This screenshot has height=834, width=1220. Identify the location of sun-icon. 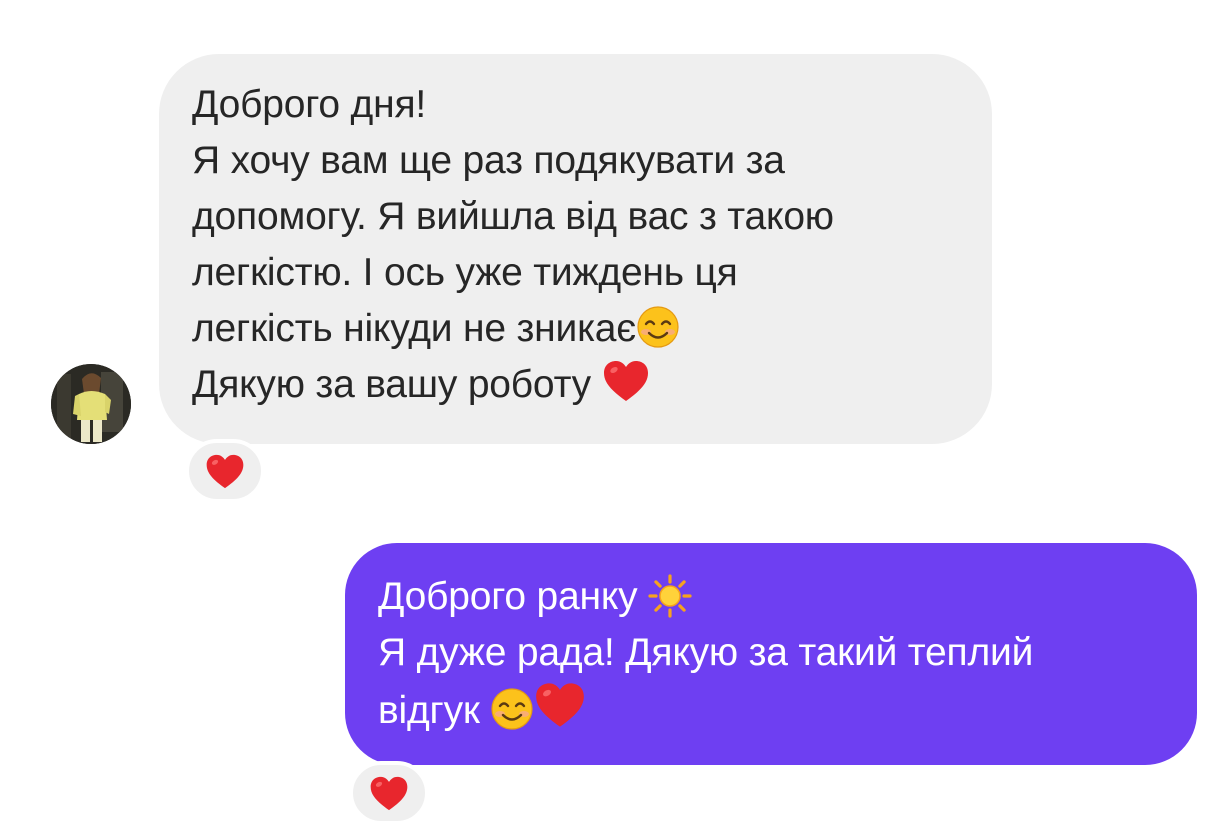
(670, 596).